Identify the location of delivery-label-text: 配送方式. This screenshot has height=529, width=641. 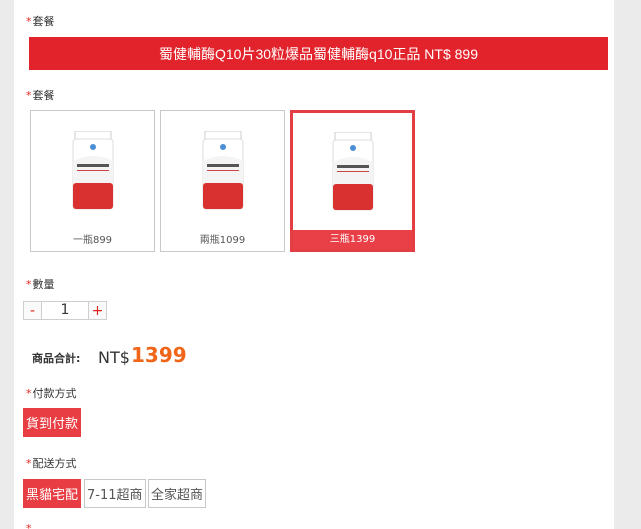
(54, 463).